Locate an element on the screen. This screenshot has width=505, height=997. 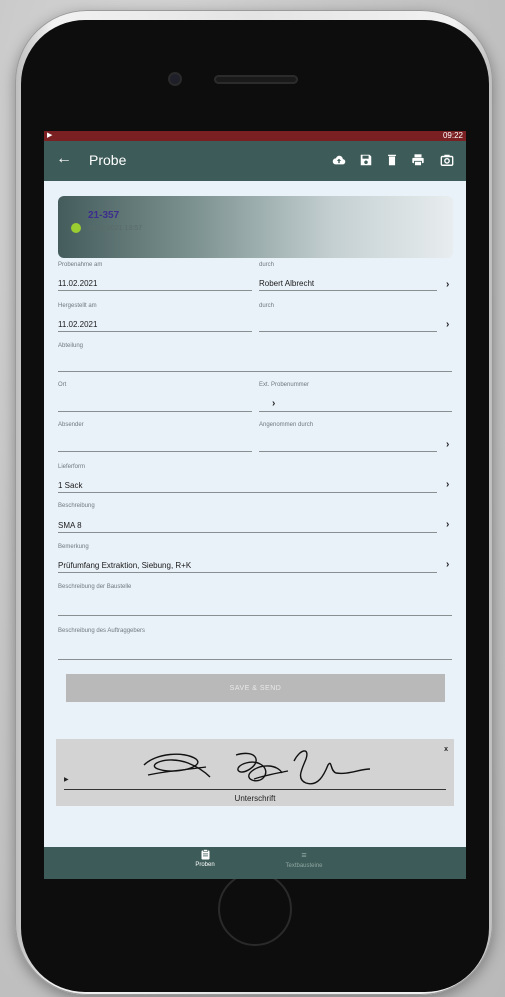
page-title: Probe is located at coordinates (108, 160).